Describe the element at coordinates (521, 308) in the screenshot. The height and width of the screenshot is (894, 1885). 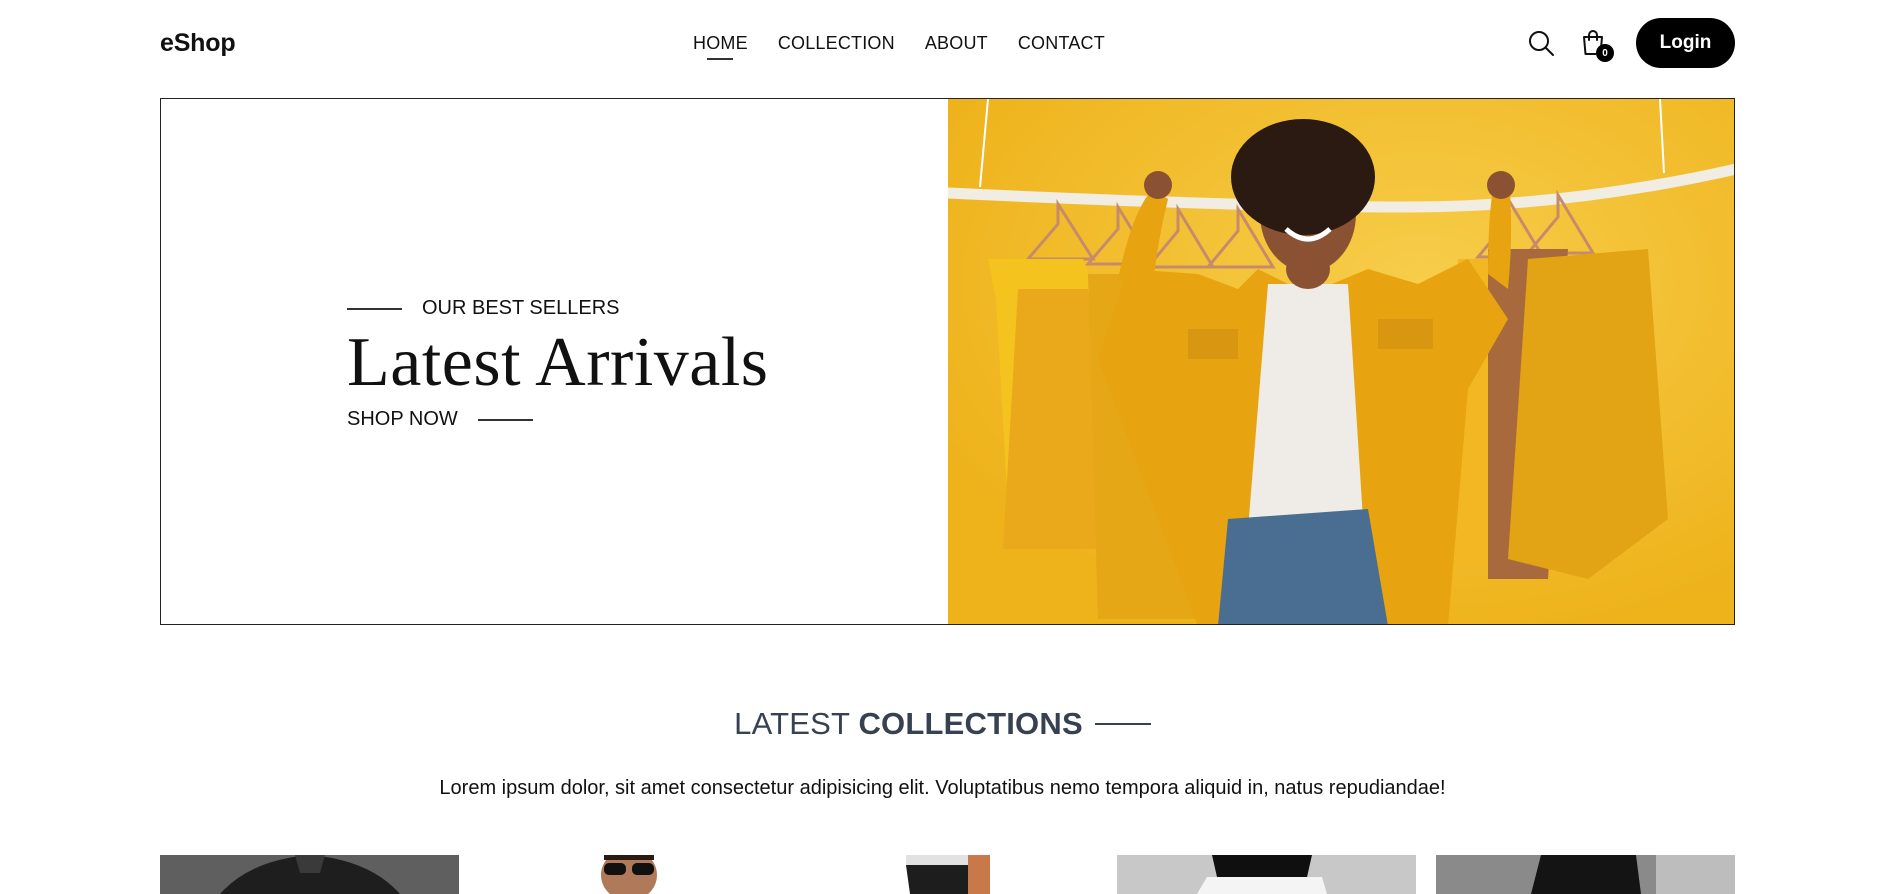
I see `hero-subtitle: OUR BEST SELLERS` at that location.